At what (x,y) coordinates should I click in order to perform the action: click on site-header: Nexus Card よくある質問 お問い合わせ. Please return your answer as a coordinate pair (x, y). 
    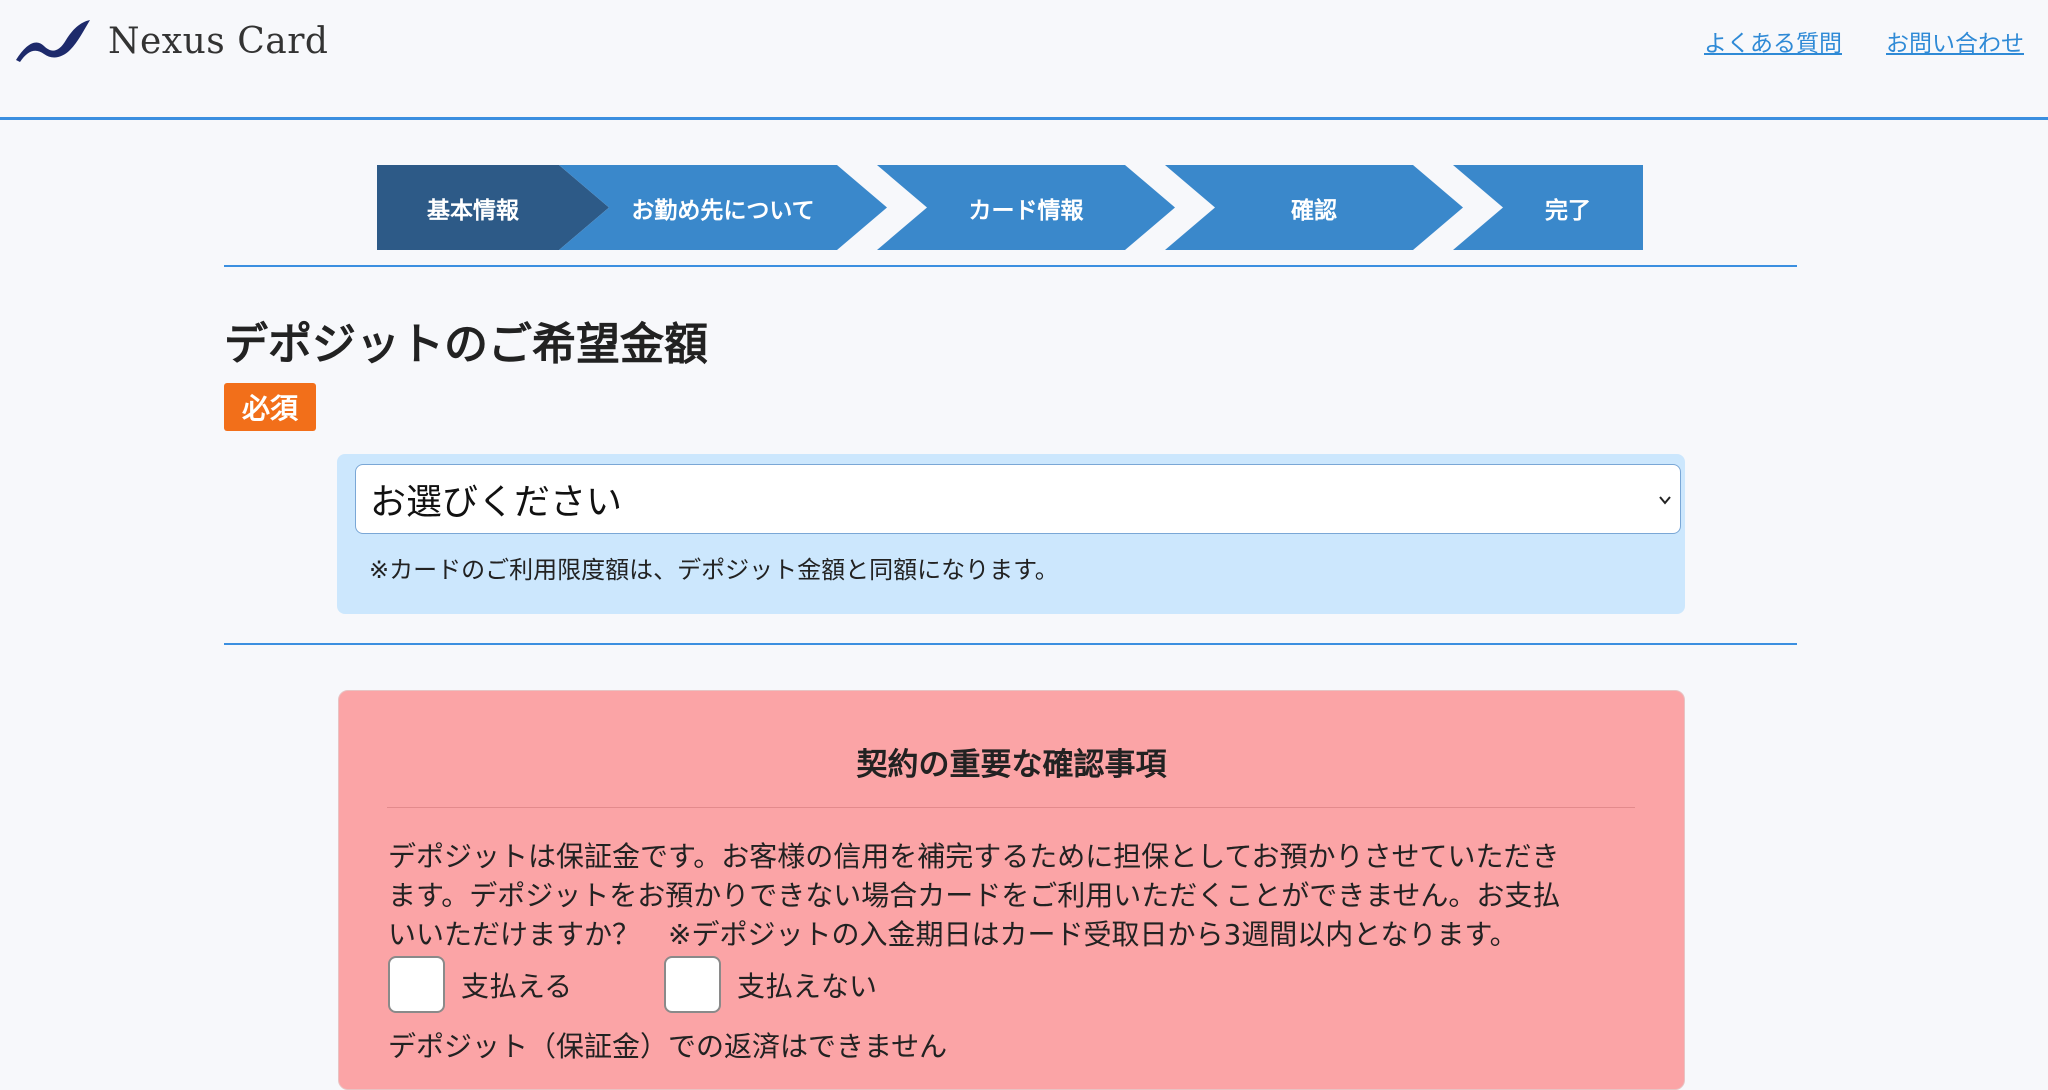
    Looking at the image, I should click on (1024, 60).